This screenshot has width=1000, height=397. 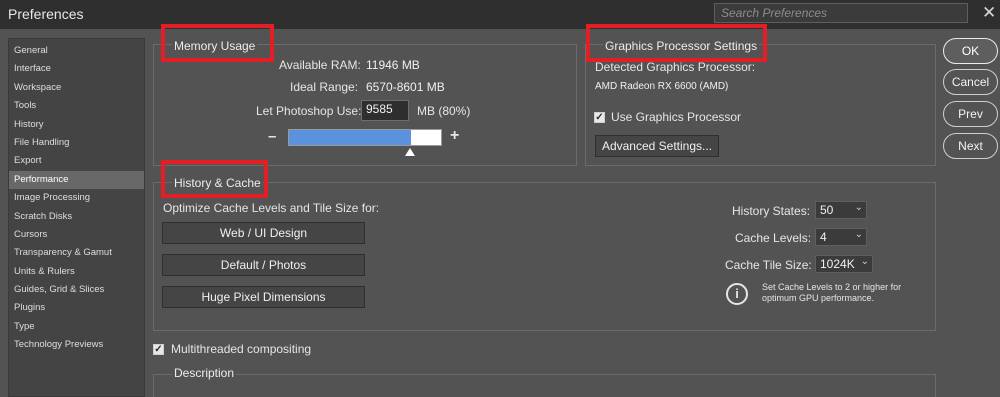 What do you see at coordinates (309, 111) in the screenshot?
I see `let-photoshop-use-label: Let Photoshop Use:` at bounding box center [309, 111].